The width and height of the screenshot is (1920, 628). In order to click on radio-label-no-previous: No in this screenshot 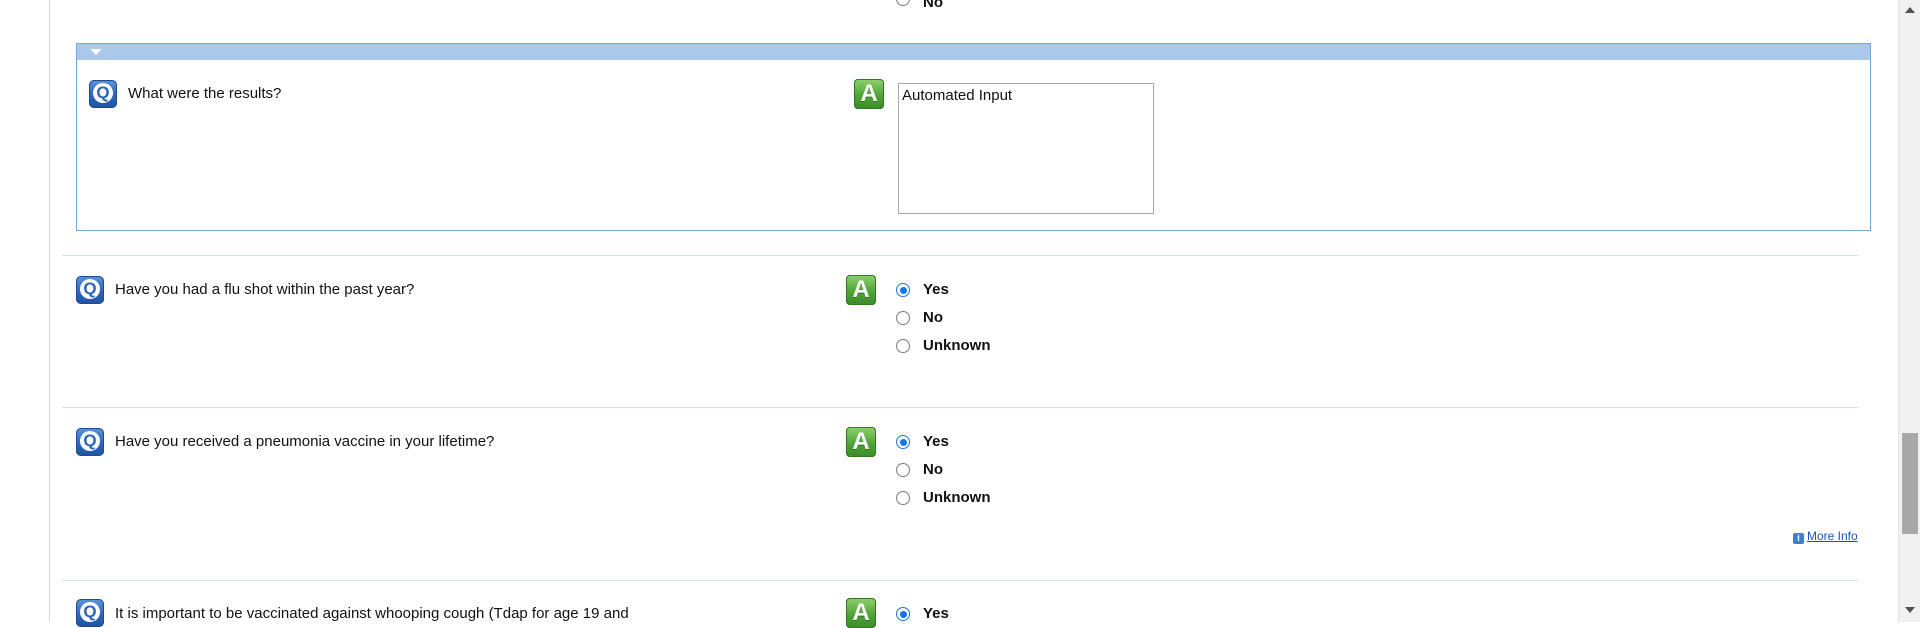, I will do `click(933, 5)`.